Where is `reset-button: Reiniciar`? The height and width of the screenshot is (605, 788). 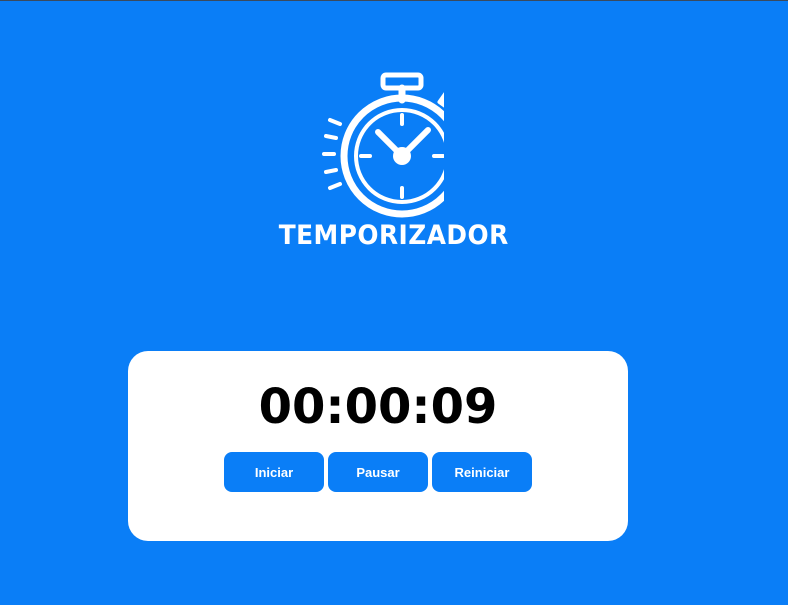
reset-button: Reiniciar is located at coordinates (482, 472).